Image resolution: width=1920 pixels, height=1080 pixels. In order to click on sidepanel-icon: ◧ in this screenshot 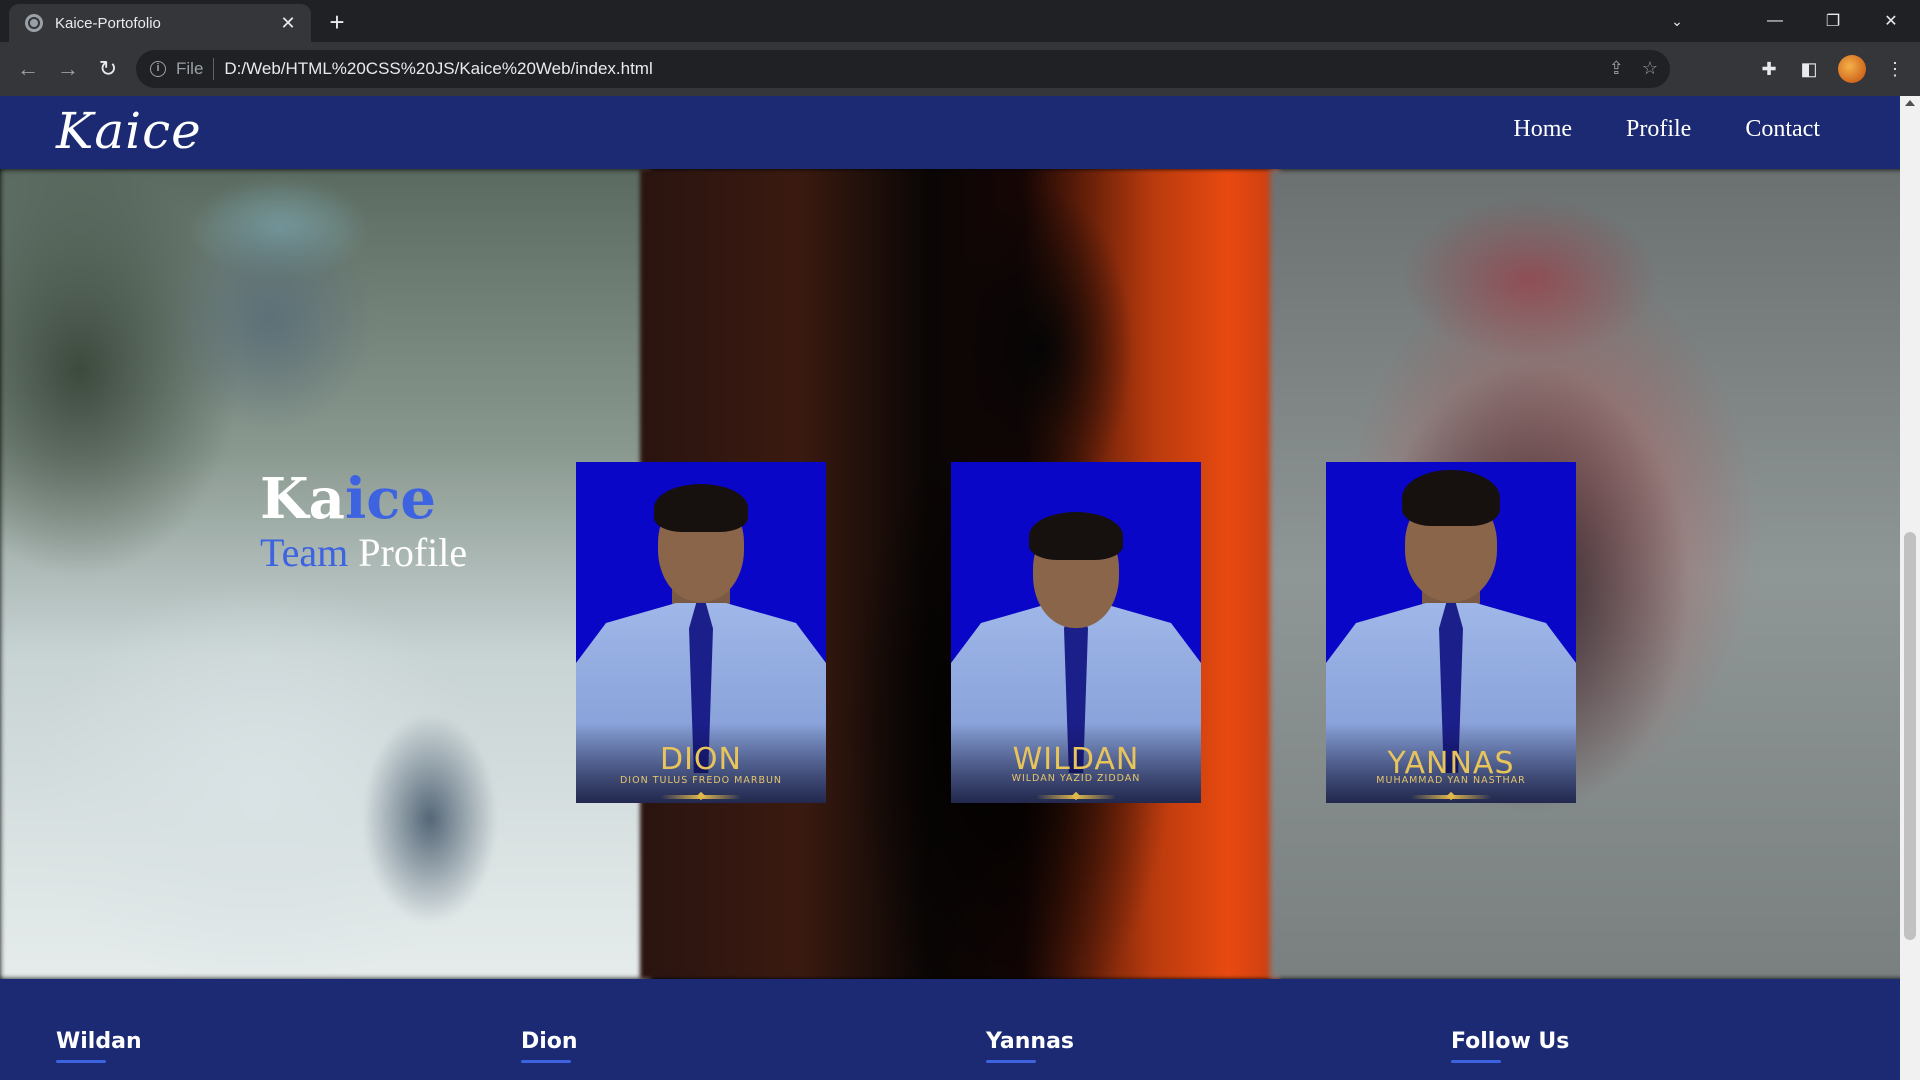, I will do `click(1809, 69)`.